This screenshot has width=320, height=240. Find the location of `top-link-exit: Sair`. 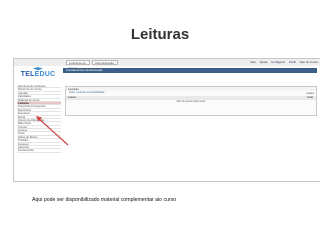

top-link-exit: Sair is located at coordinates (252, 62).